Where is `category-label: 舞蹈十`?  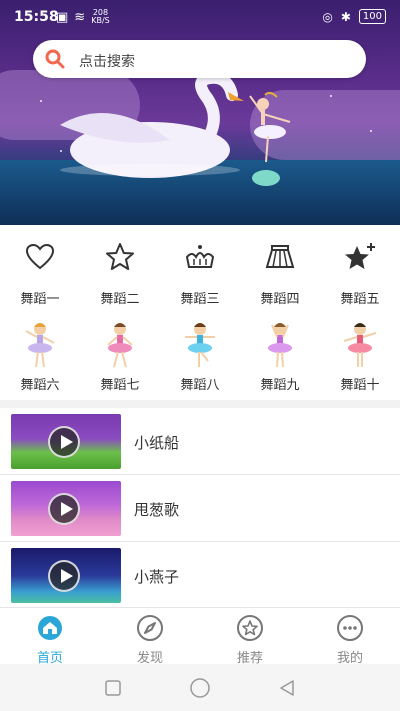 category-label: 舞蹈十 is located at coordinates (360, 385).